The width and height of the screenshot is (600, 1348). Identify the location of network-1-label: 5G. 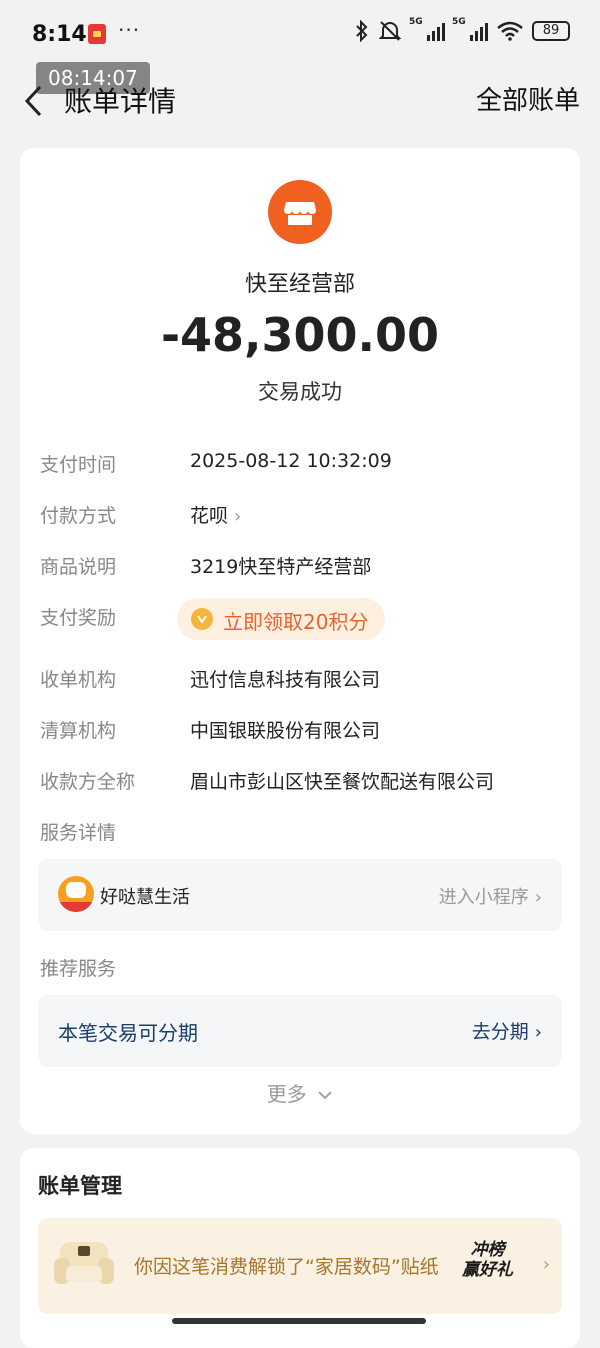
(416, 22).